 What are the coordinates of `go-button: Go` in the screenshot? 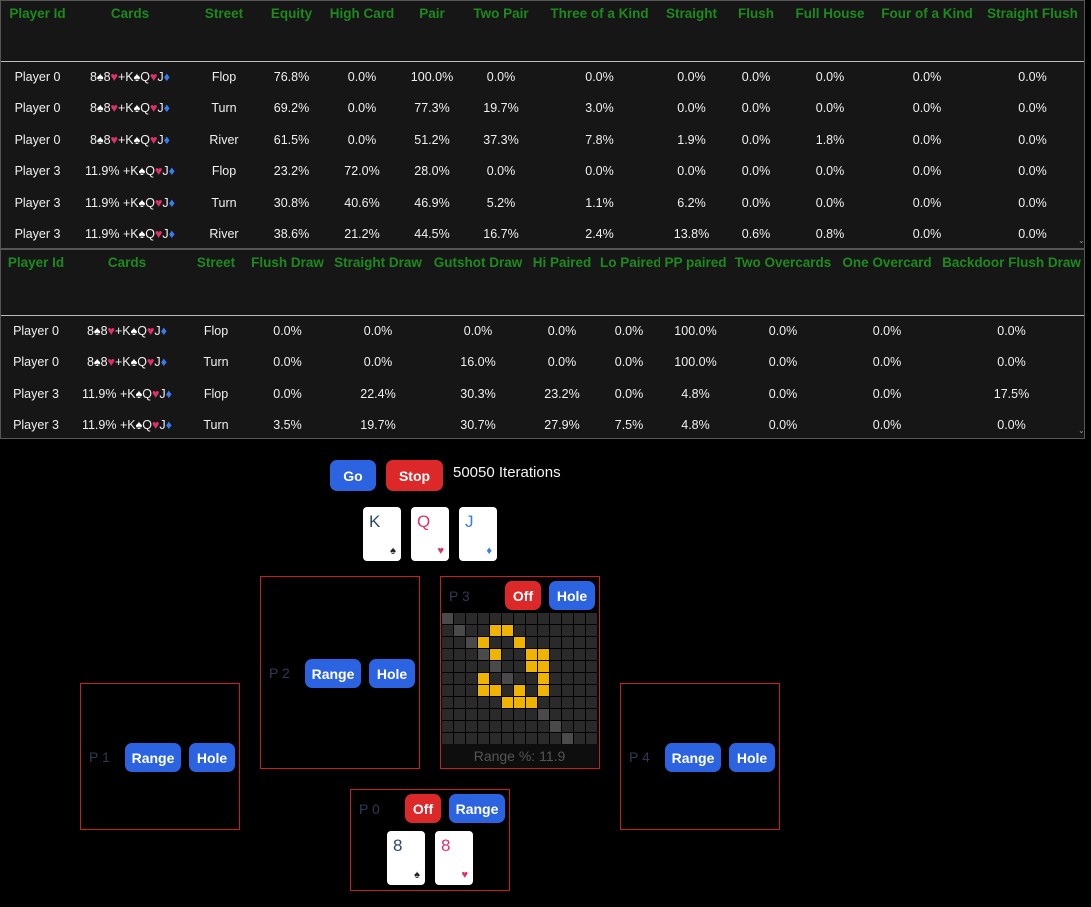 It's located at (353, 475).